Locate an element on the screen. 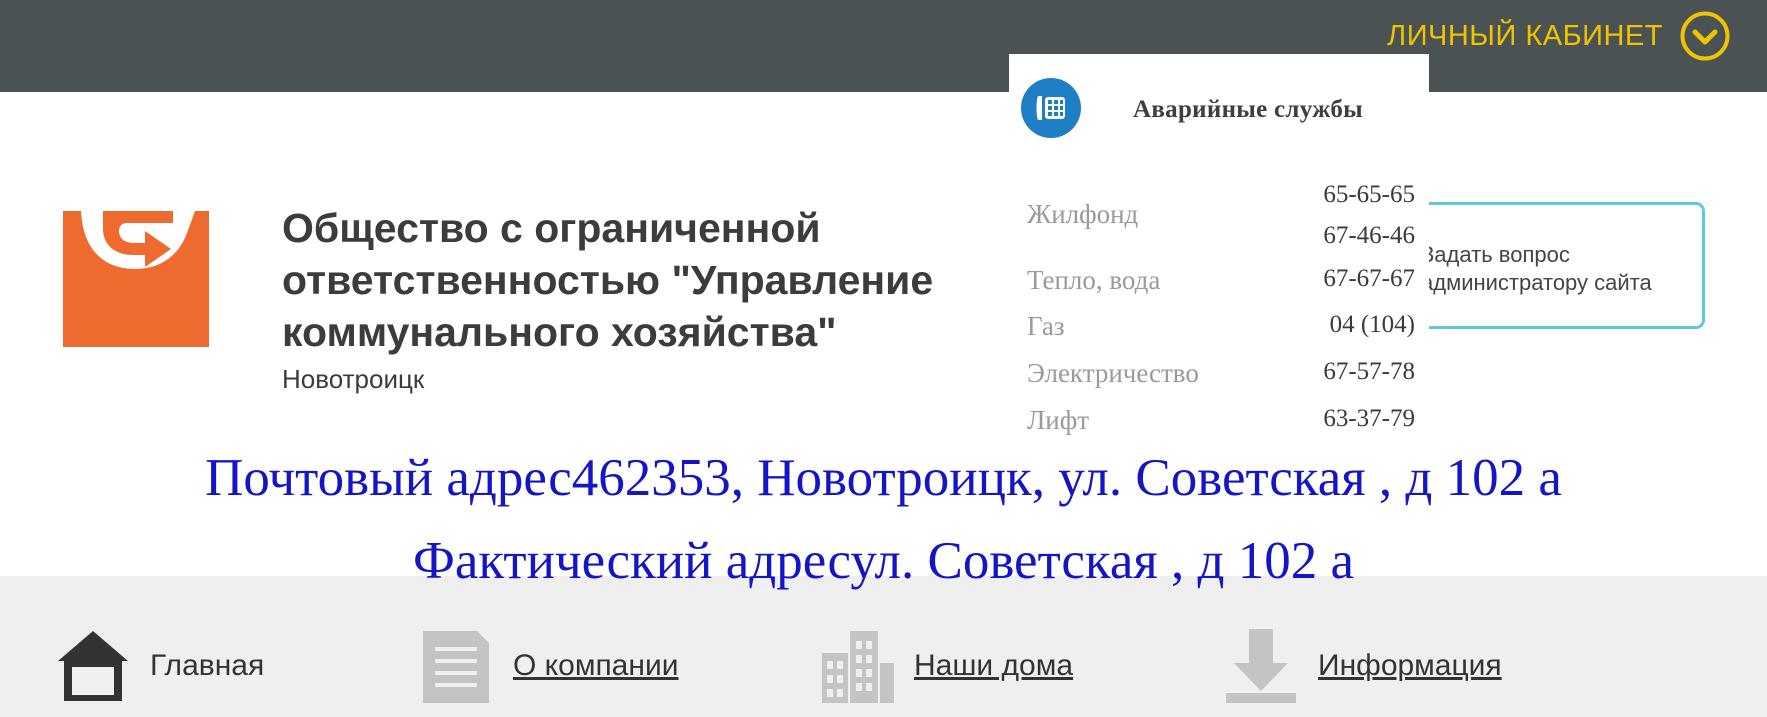 This screenshot has width=1767, height=717. service-label-heat-water: Тепло, вода is located at coordinates (1094, 280).